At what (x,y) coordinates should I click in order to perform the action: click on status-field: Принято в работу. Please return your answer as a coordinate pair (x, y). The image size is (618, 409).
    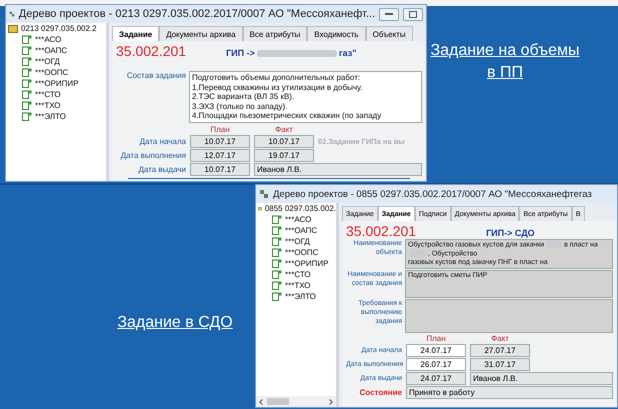
    Looking at the image, I should click on (509, 393).